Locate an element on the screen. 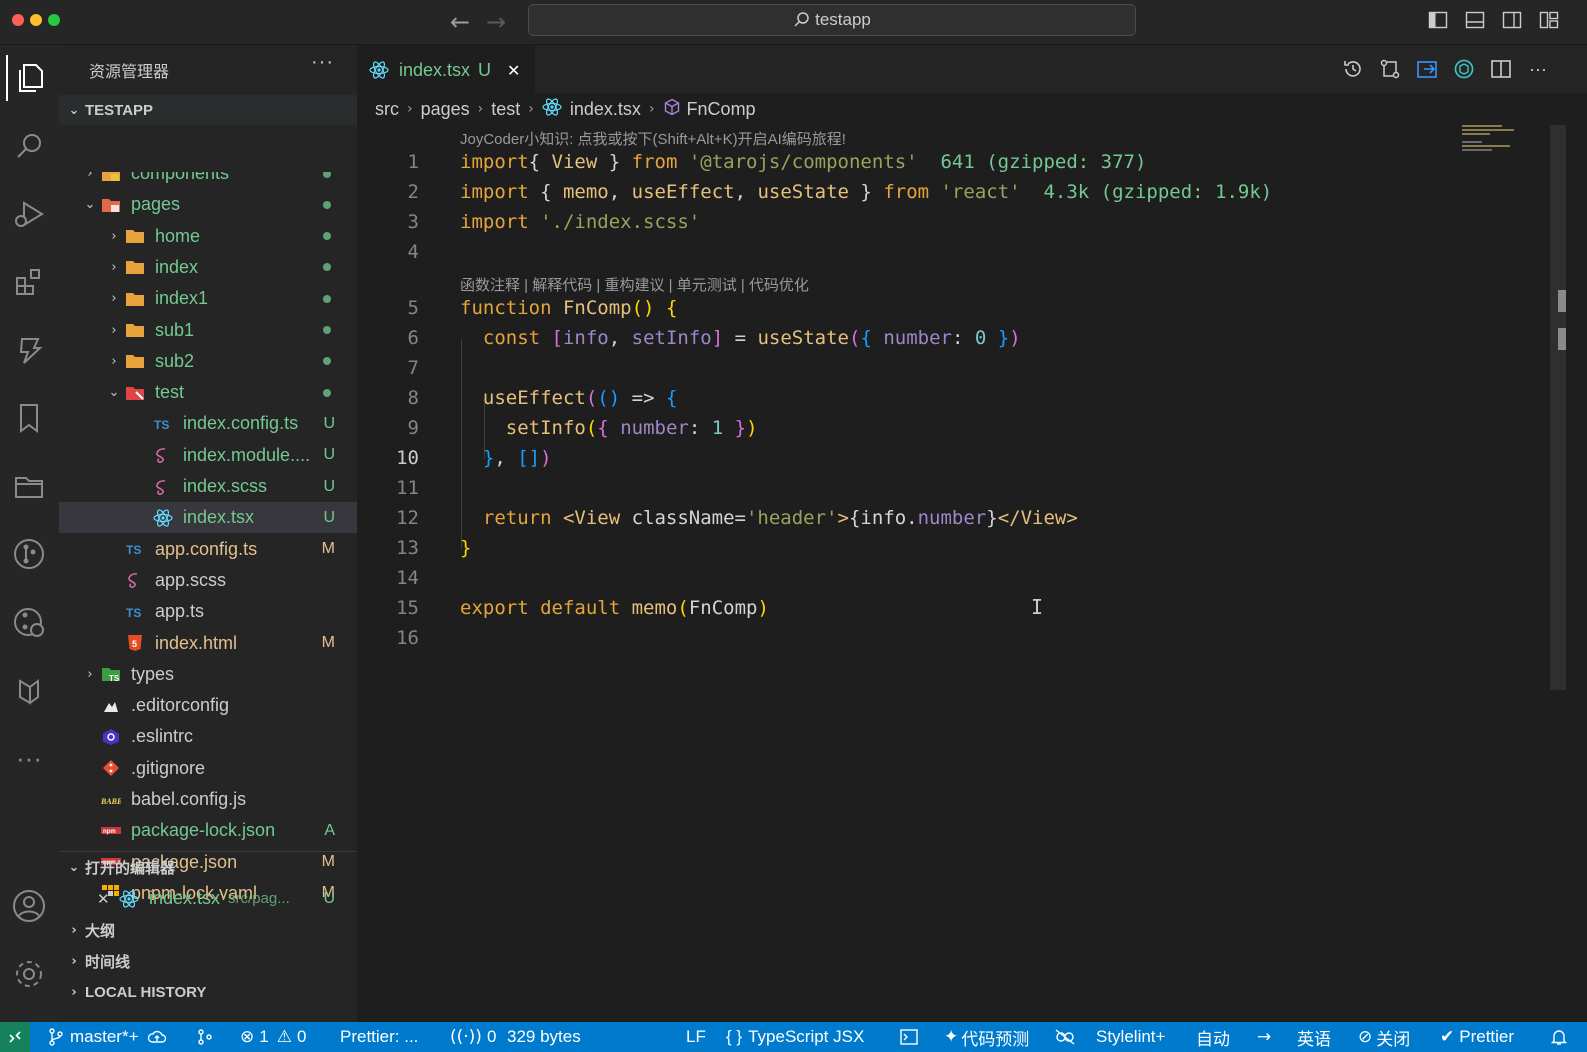 This screenshot has width=1587, height=1052. tree-item-app-ts: TS app.ts is located at coordinates (208, 611).